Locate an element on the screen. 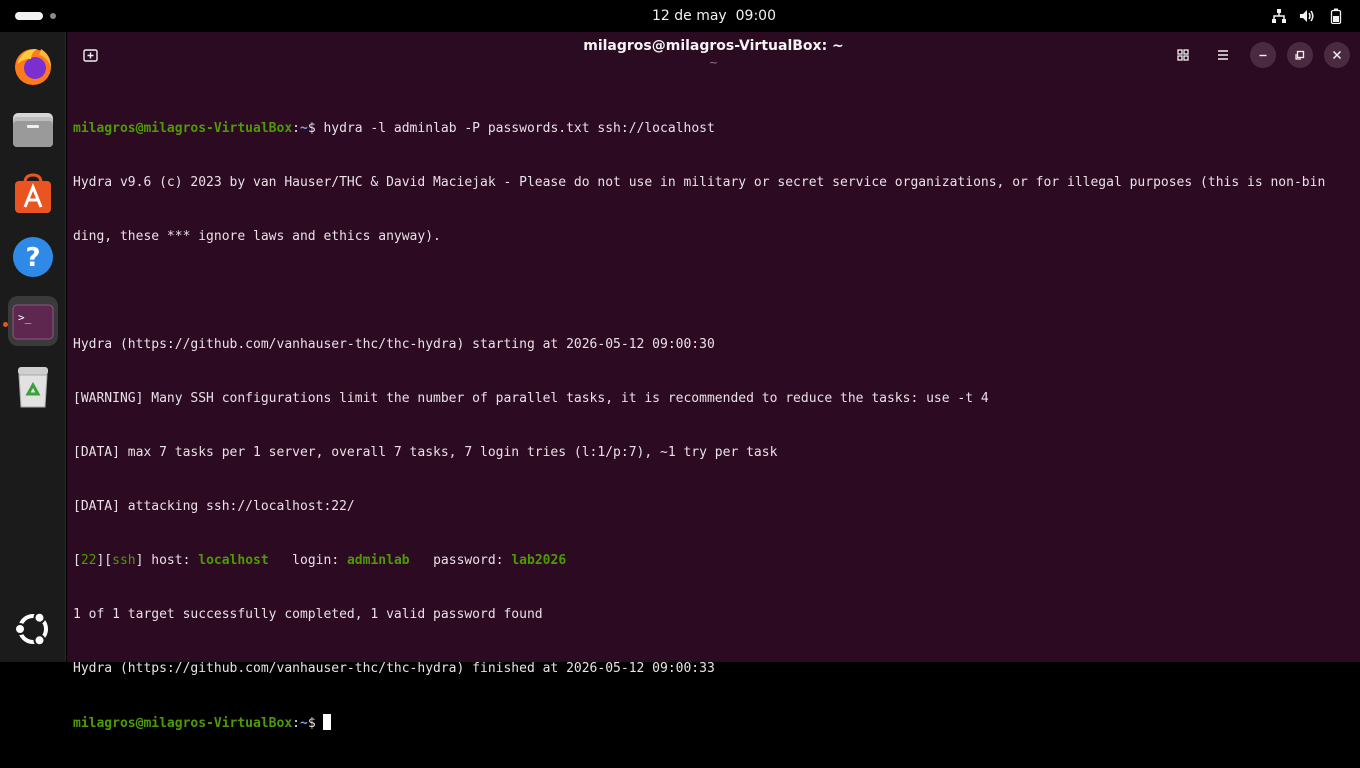 The height and width of the screenshot is (768, 1360). volume-icon is located at coordinates (1307, 16).